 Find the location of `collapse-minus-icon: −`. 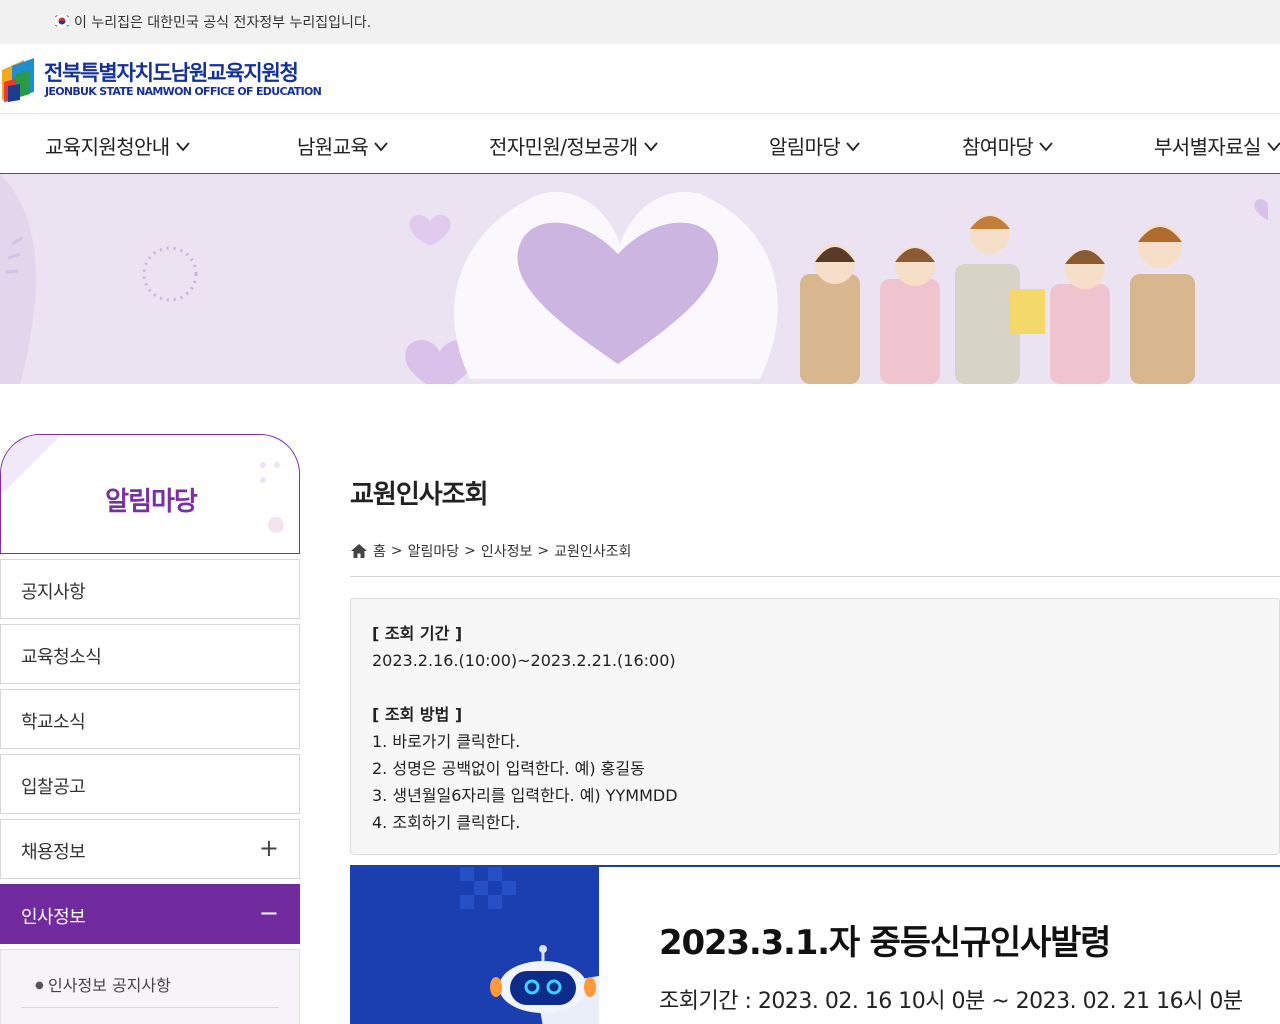

collapse-minus-icon: − is located at coordinates (269, 913).